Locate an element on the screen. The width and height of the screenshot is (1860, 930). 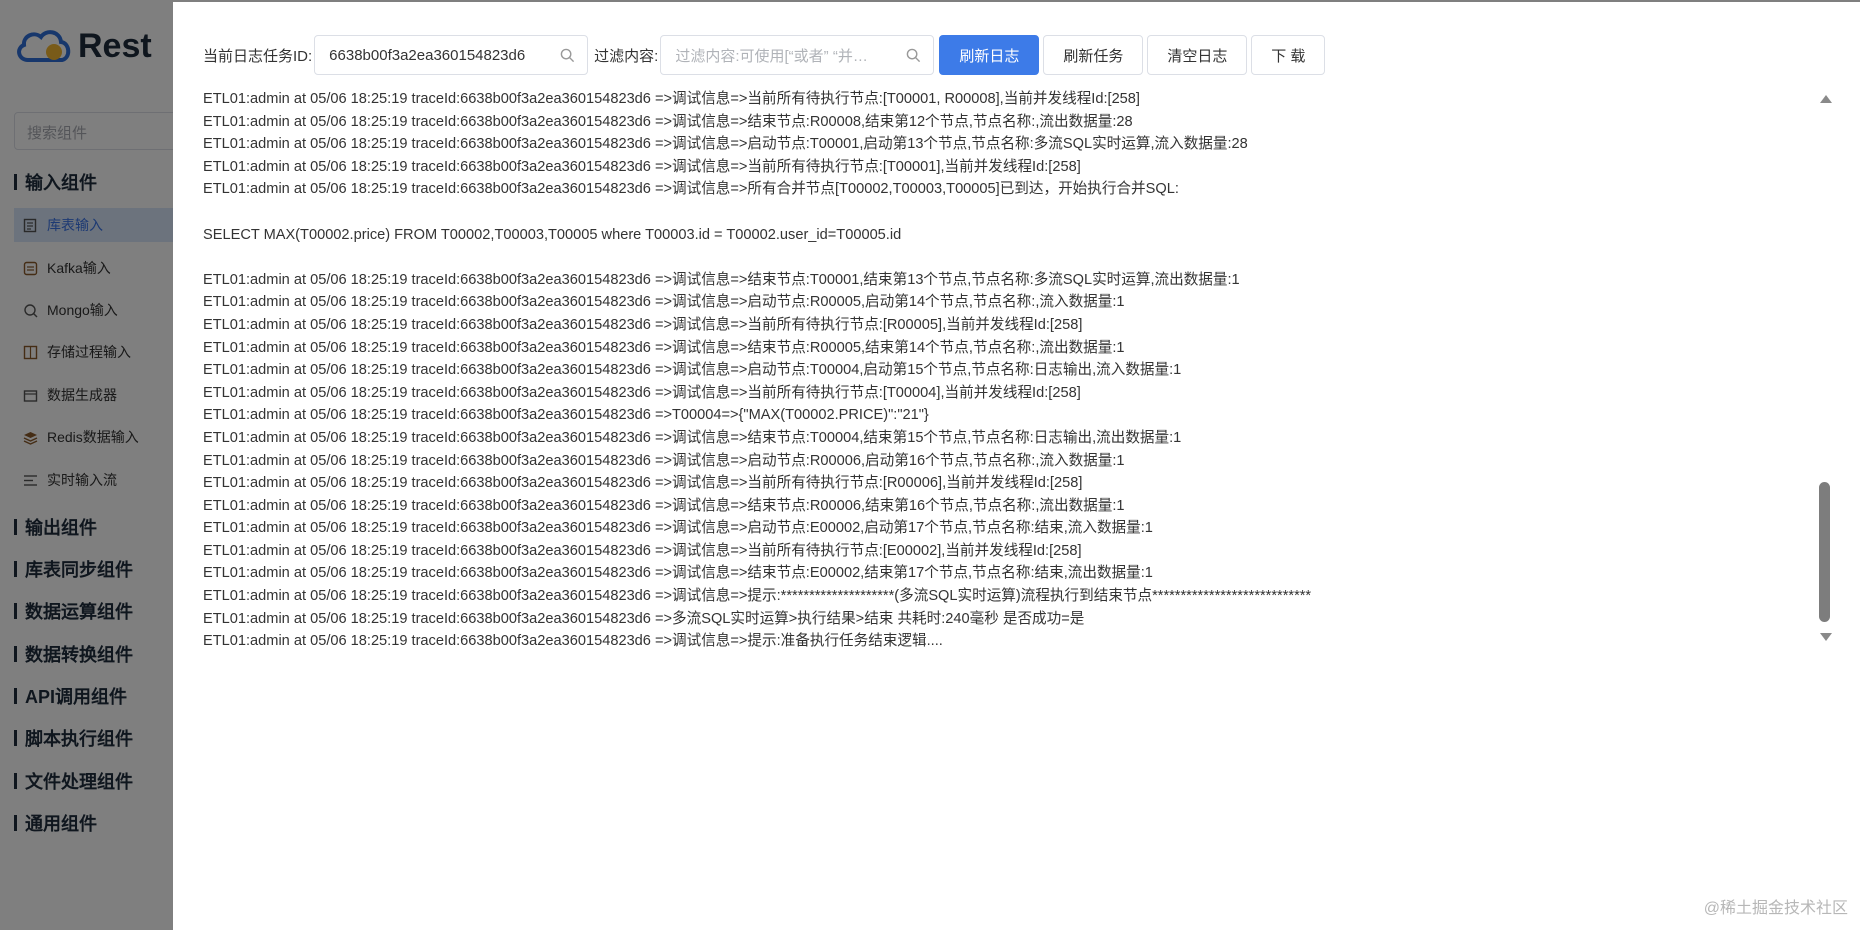
clear-log-button: 清空日志 is located at coordinates (1197, 55).